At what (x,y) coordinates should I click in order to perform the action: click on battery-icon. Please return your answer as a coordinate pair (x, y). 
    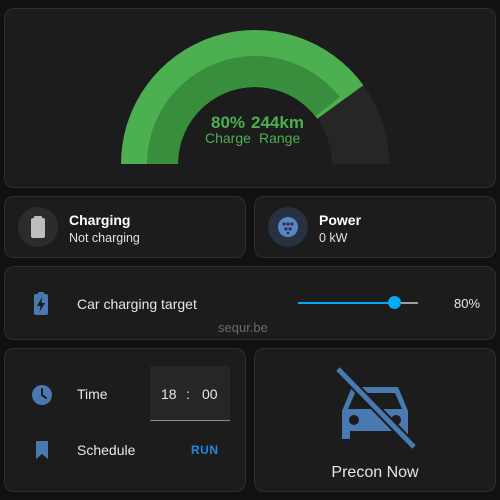
    Looking at the image, I should click on (38, 227).